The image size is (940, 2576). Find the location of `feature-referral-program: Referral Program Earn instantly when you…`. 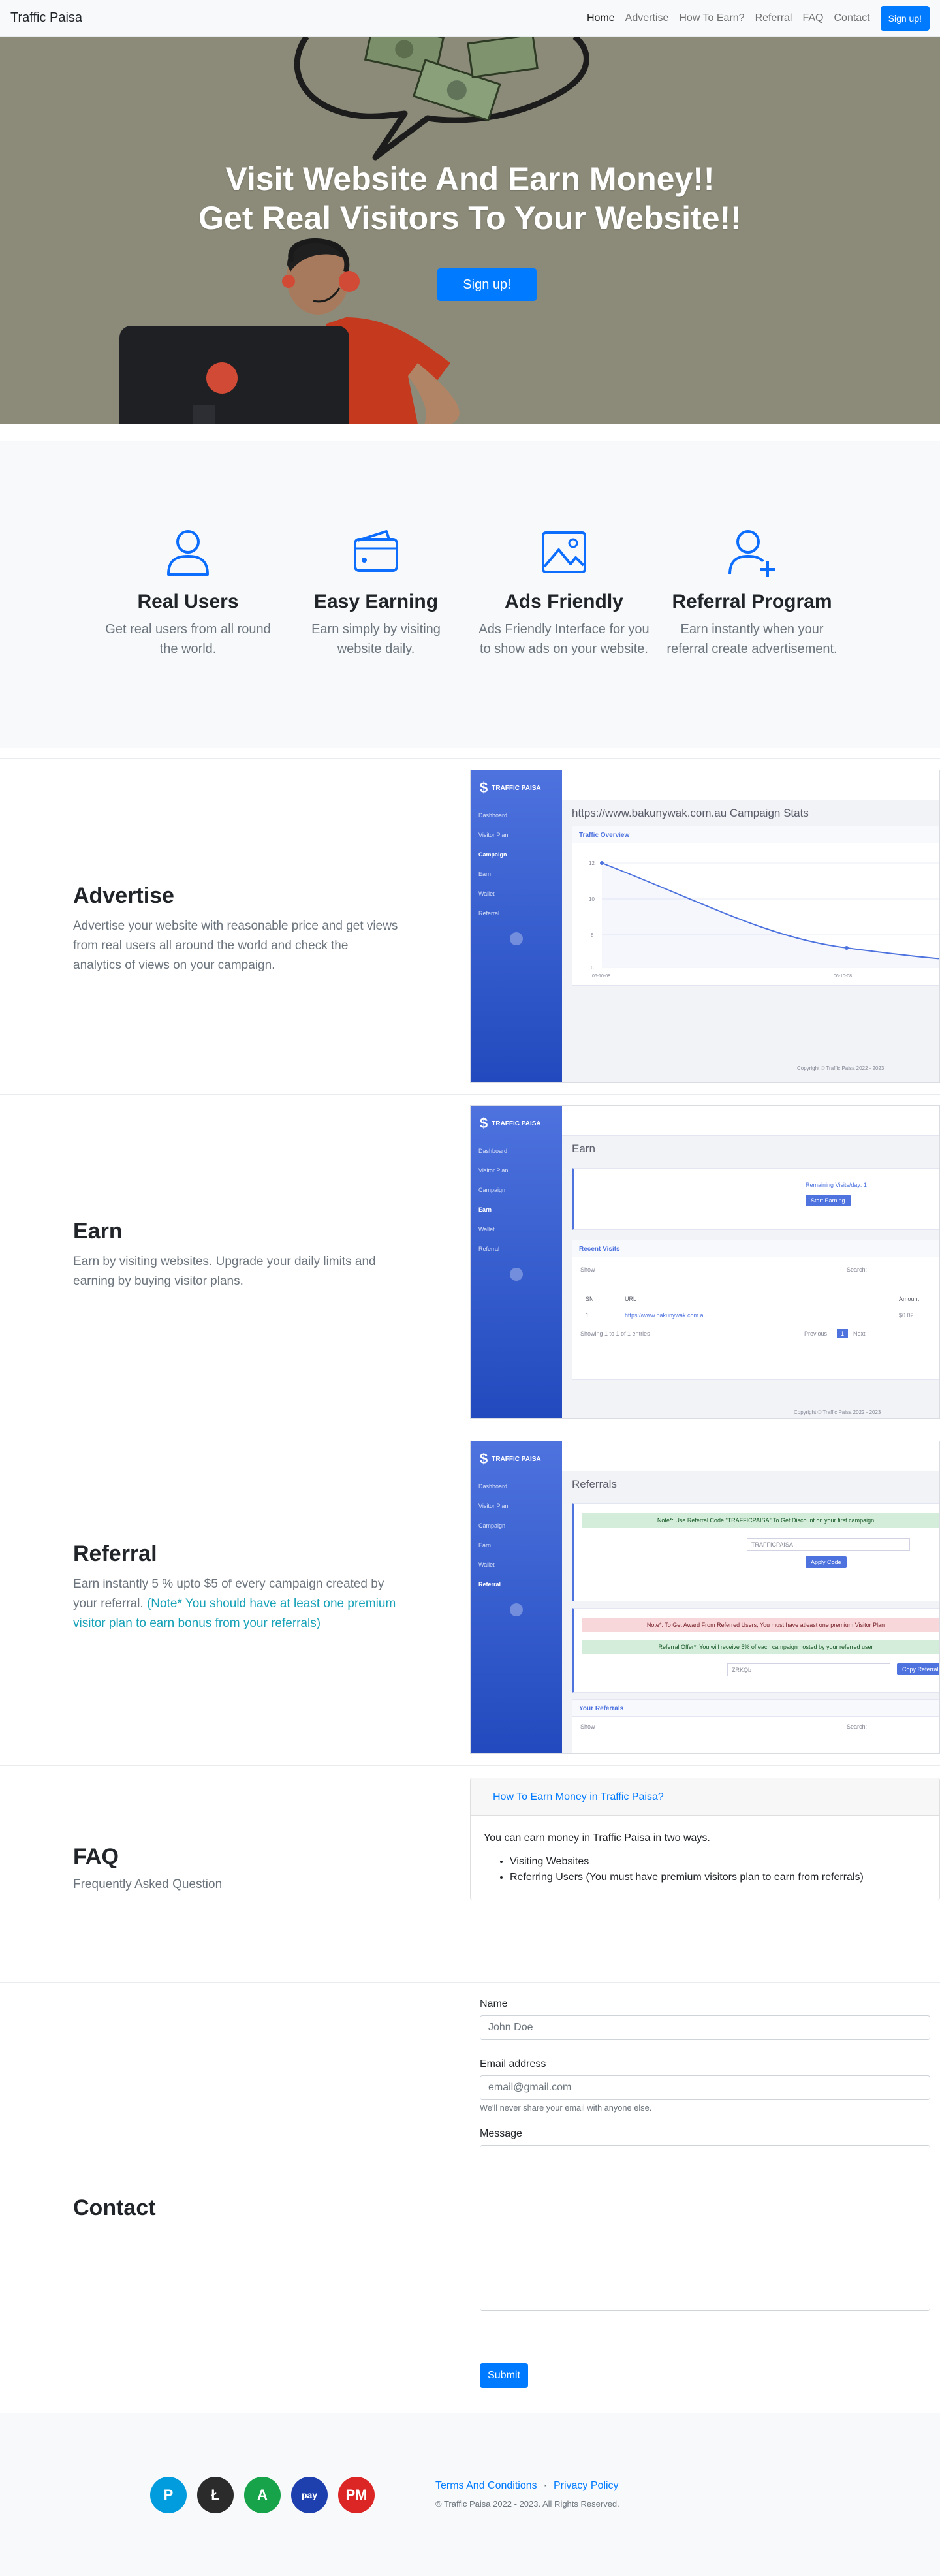

feature-referral-program: Referral Program Earn instantly when you… is located at coordinates (752, 637).